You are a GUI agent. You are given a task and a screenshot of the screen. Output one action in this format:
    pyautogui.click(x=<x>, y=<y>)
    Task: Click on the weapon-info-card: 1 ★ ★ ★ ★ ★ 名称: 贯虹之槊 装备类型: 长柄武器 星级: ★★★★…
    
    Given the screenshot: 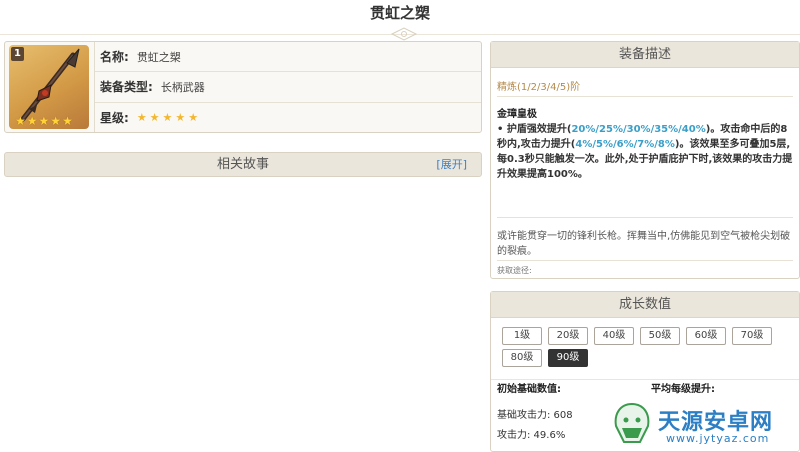 What is the action you would take?
    pyautogui.click(x=243, y=87)
    